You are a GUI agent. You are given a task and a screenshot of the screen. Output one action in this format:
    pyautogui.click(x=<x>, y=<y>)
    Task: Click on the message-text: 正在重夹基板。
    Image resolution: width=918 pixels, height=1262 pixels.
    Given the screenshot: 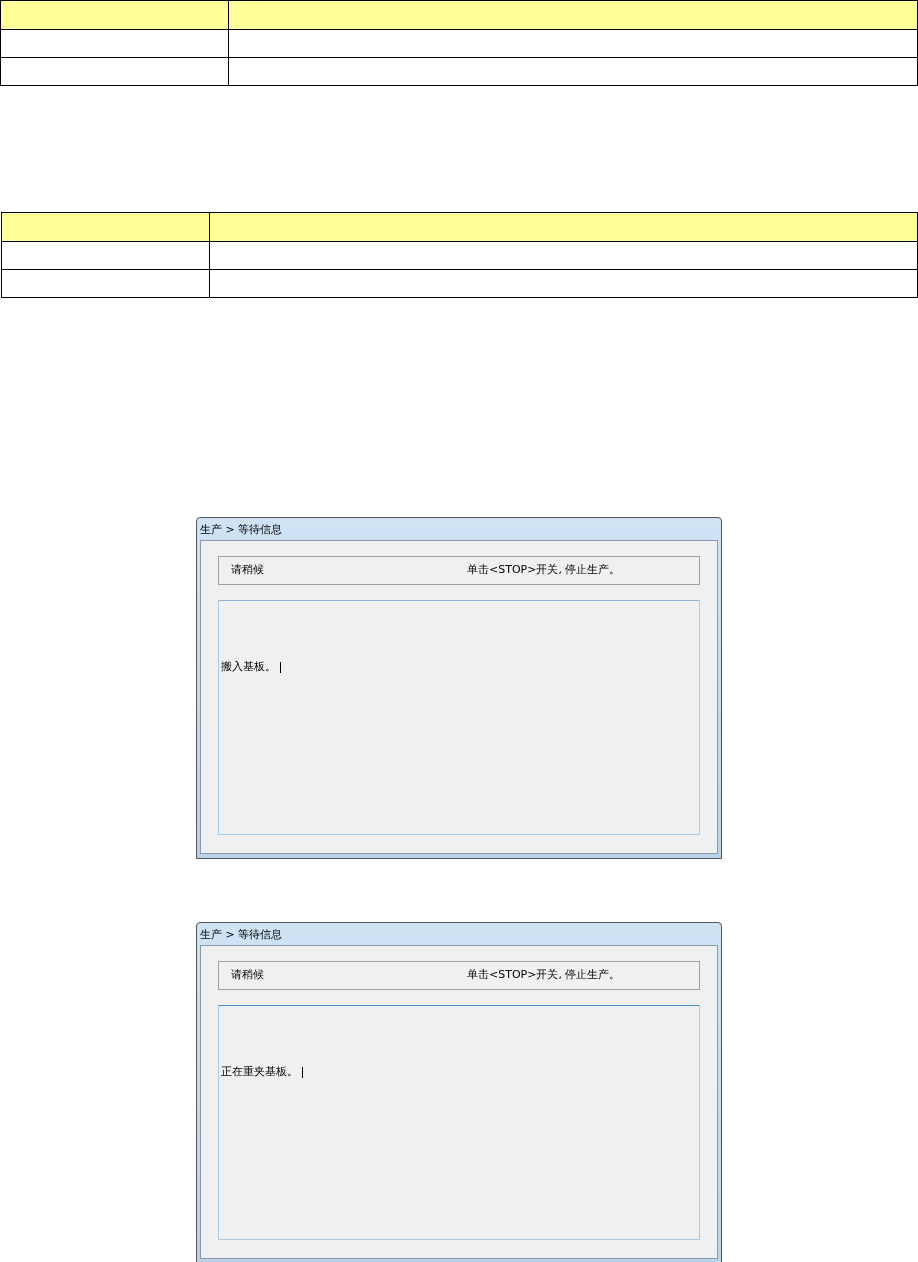 What is the action you would take?
    pyautogui.click(x=259, y=1072)
    